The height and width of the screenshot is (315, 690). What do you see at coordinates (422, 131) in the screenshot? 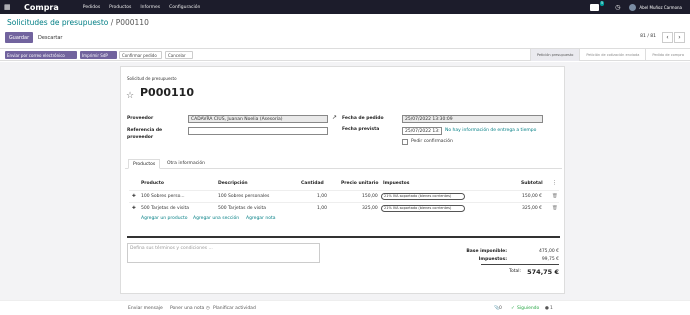
I see `expected-date-field: 25/07/2022 13:` at bounding box center [422, 131].